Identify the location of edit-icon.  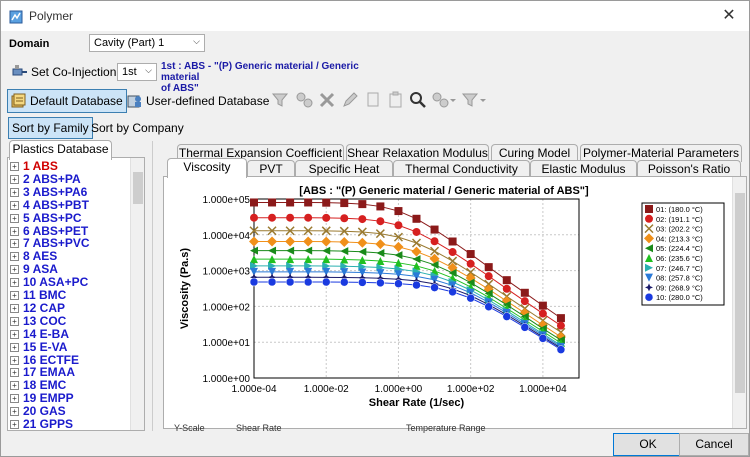
(350, 100).